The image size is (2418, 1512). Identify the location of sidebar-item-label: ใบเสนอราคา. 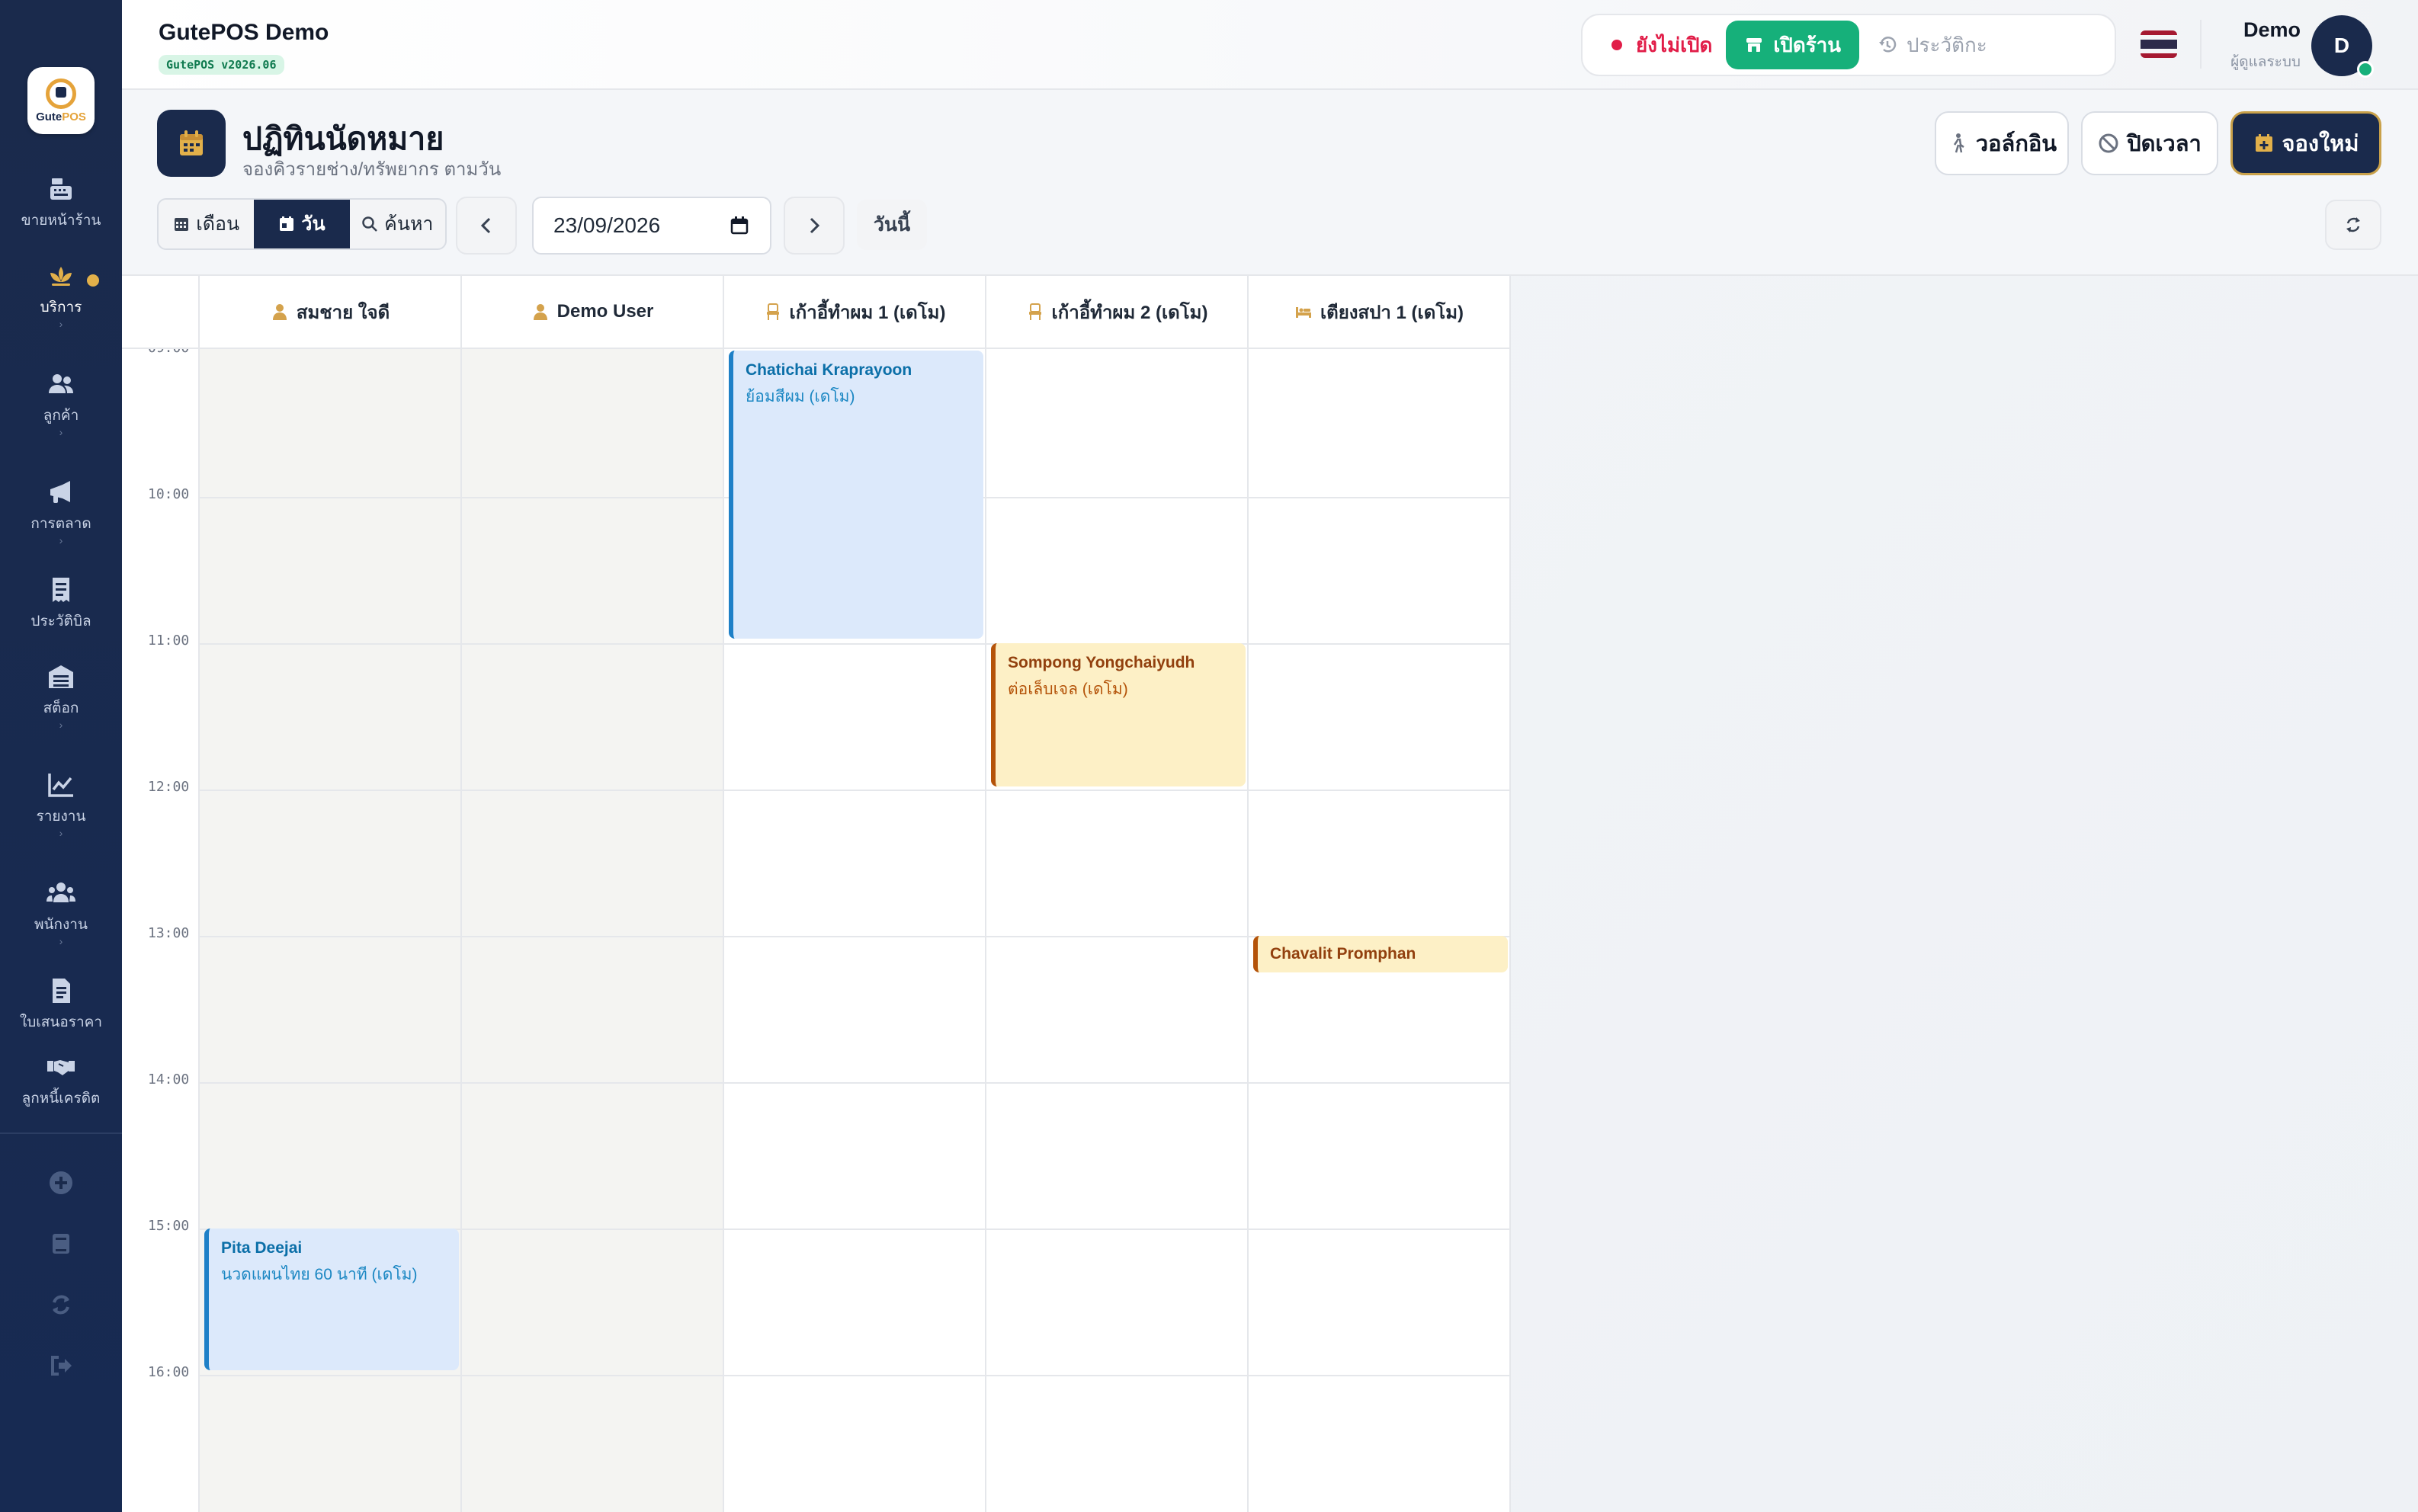
(61, 1022).